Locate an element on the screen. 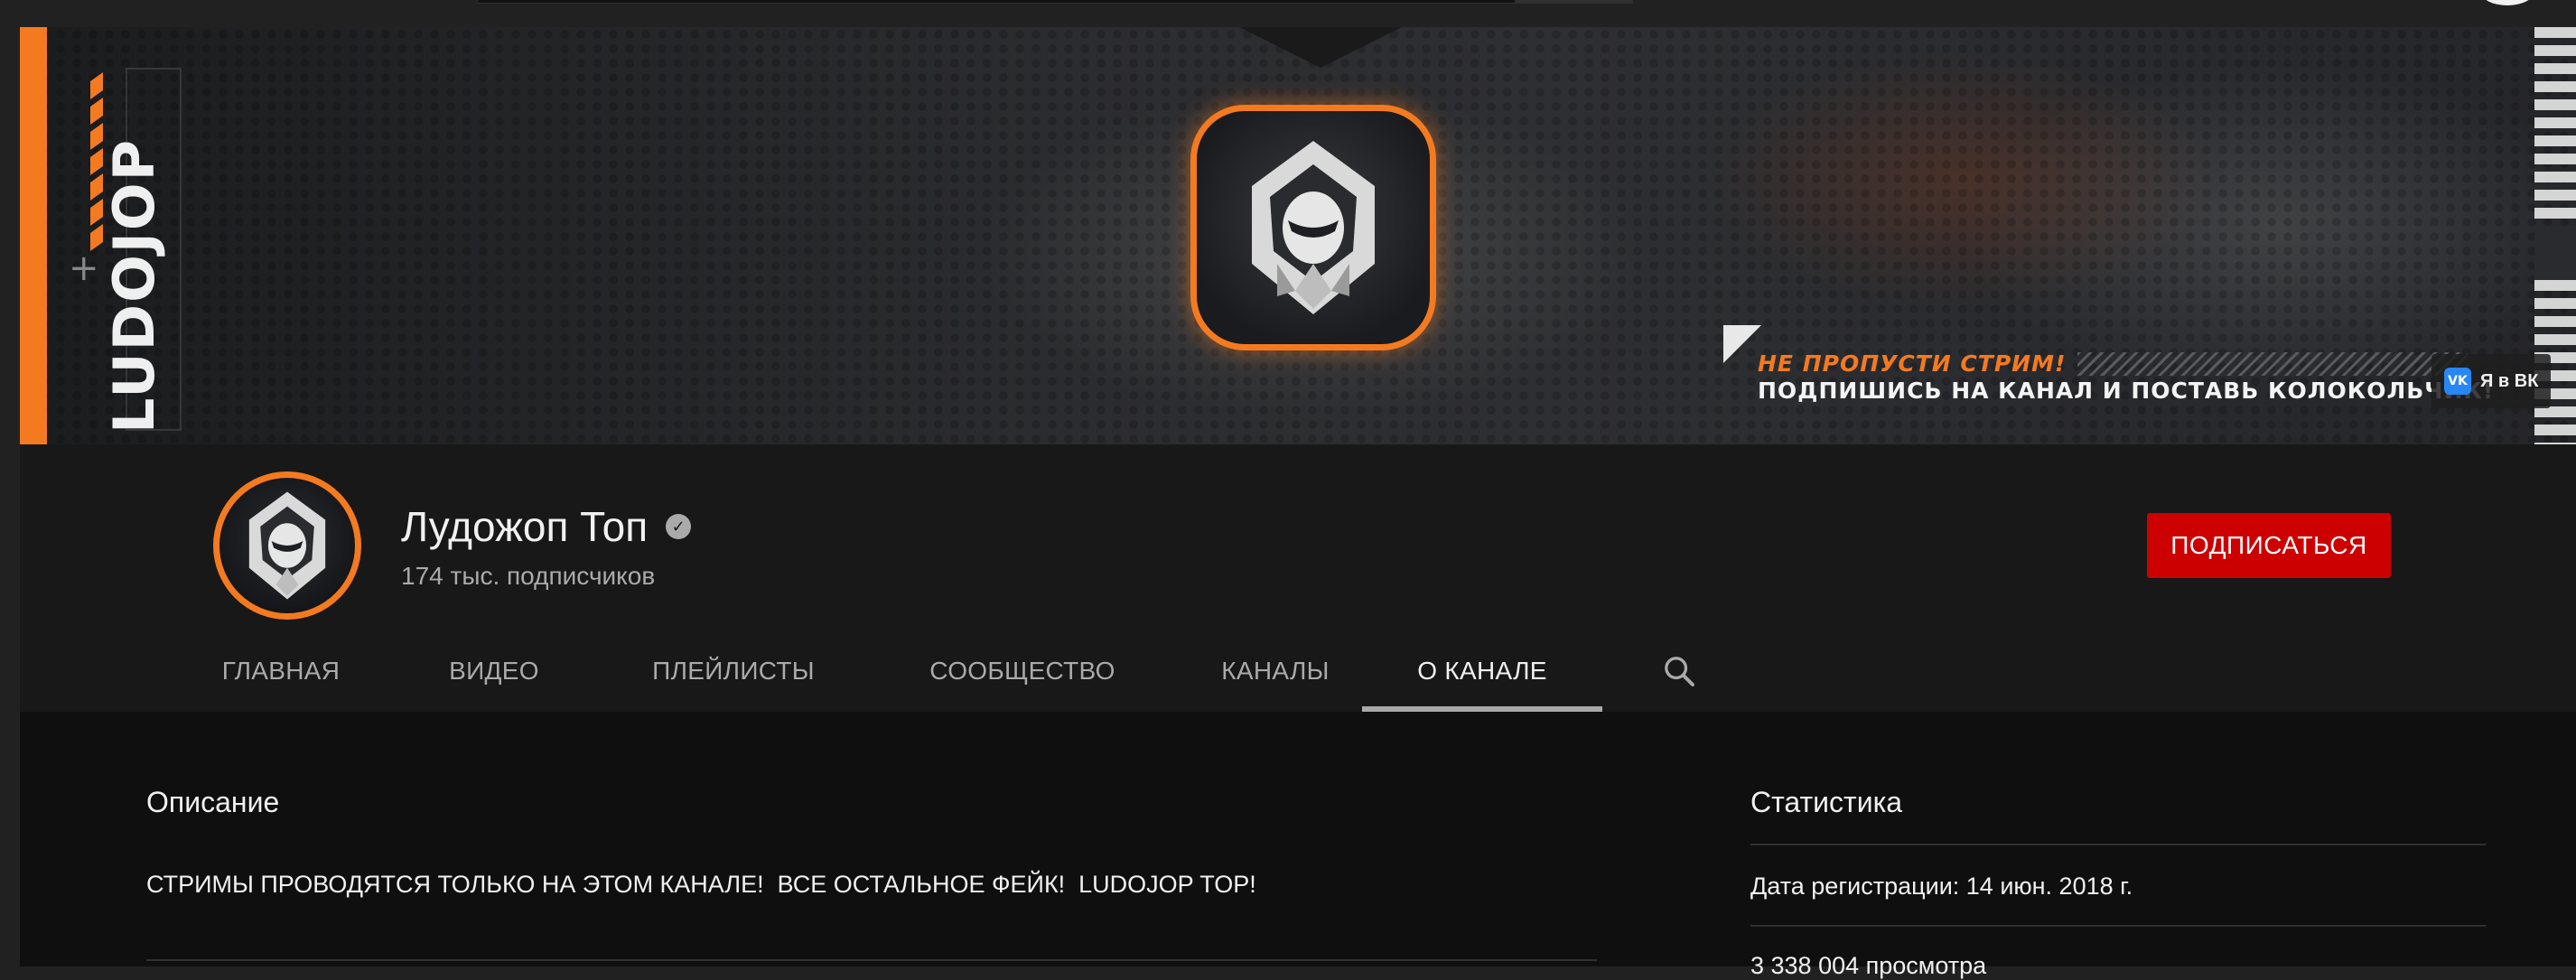 The height and width of the screenshot is (980, 2576). top-bar is located at coordinates (1288, 14).